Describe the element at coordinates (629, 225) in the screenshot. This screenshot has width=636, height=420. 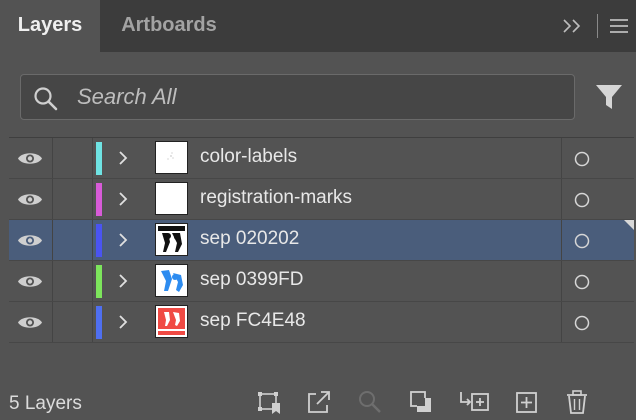
I see `selected-art-indicator` at that location.